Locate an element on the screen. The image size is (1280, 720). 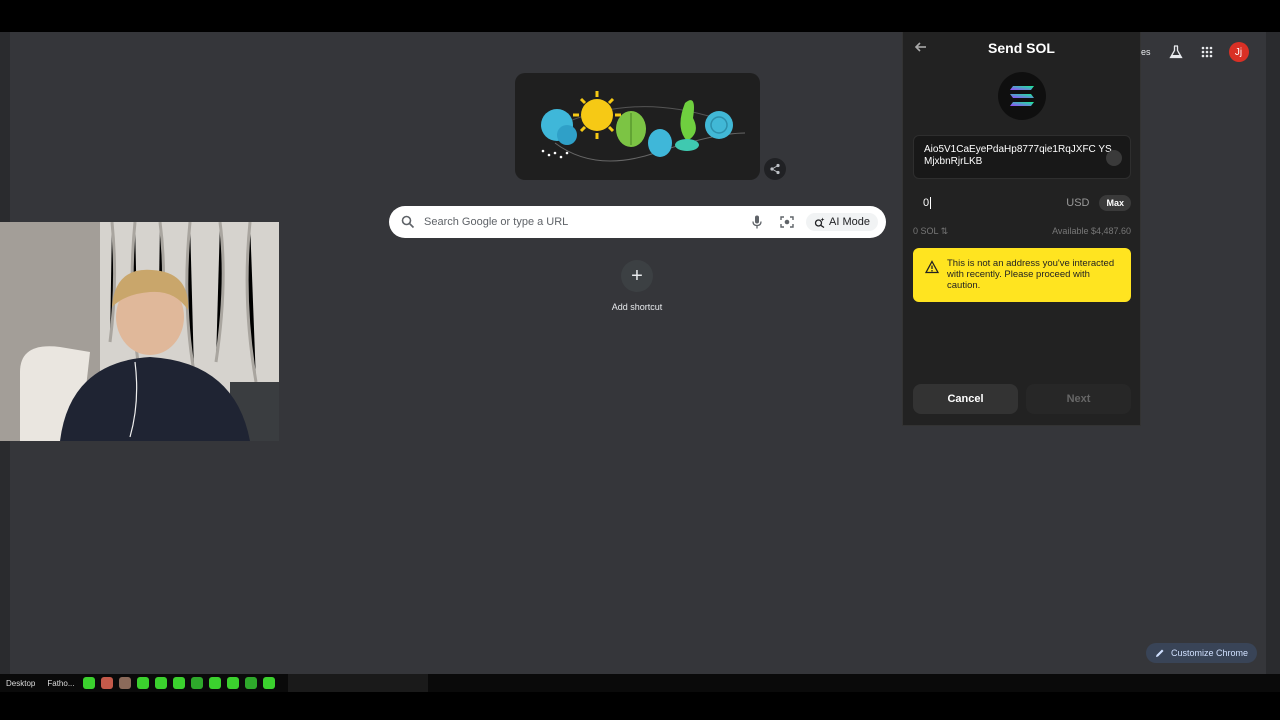
webcam-overlay is located at coordinates (139, 331).